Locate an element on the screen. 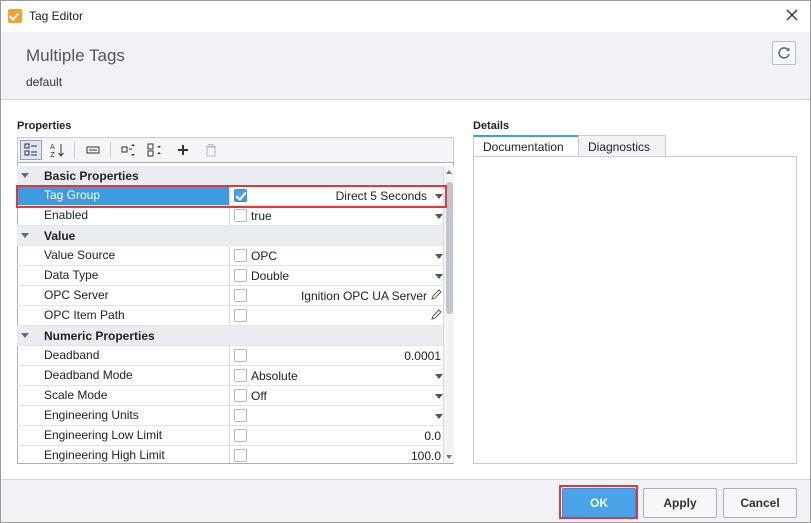  property-row-data-type: Data Type Double is located at coordinates (232, 276).